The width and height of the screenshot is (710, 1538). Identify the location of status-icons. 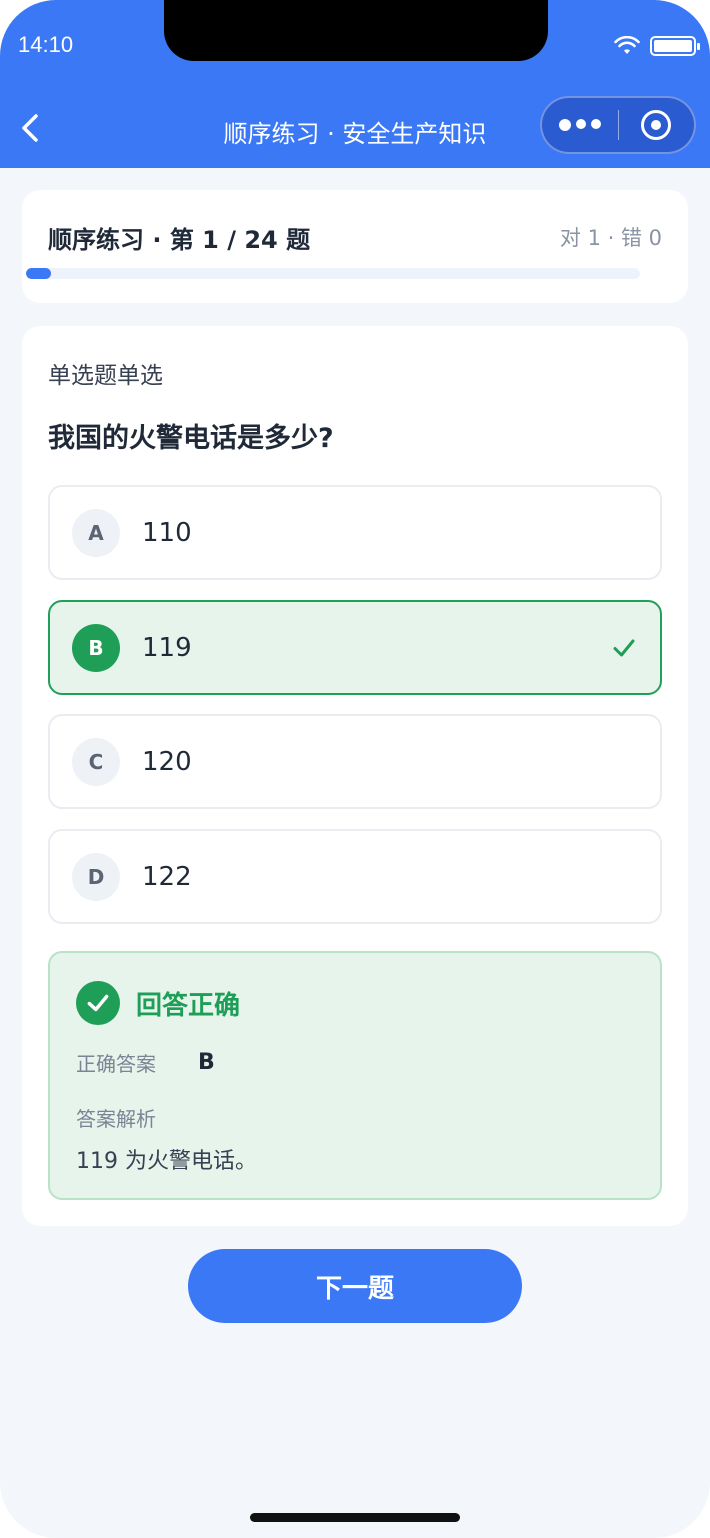
(657, 46).